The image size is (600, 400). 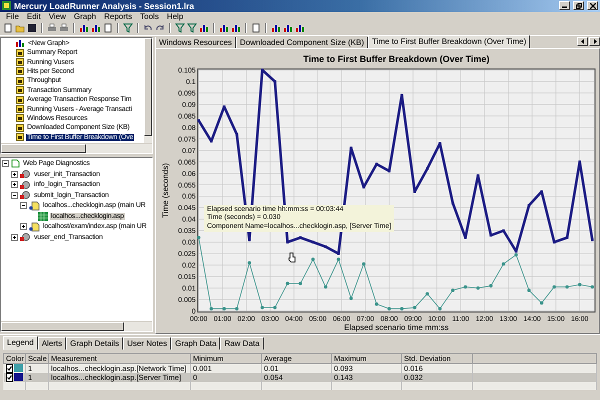 I want to click on axis-title: Elapsed scenario time mm:ss, so click(x=396, y=327).